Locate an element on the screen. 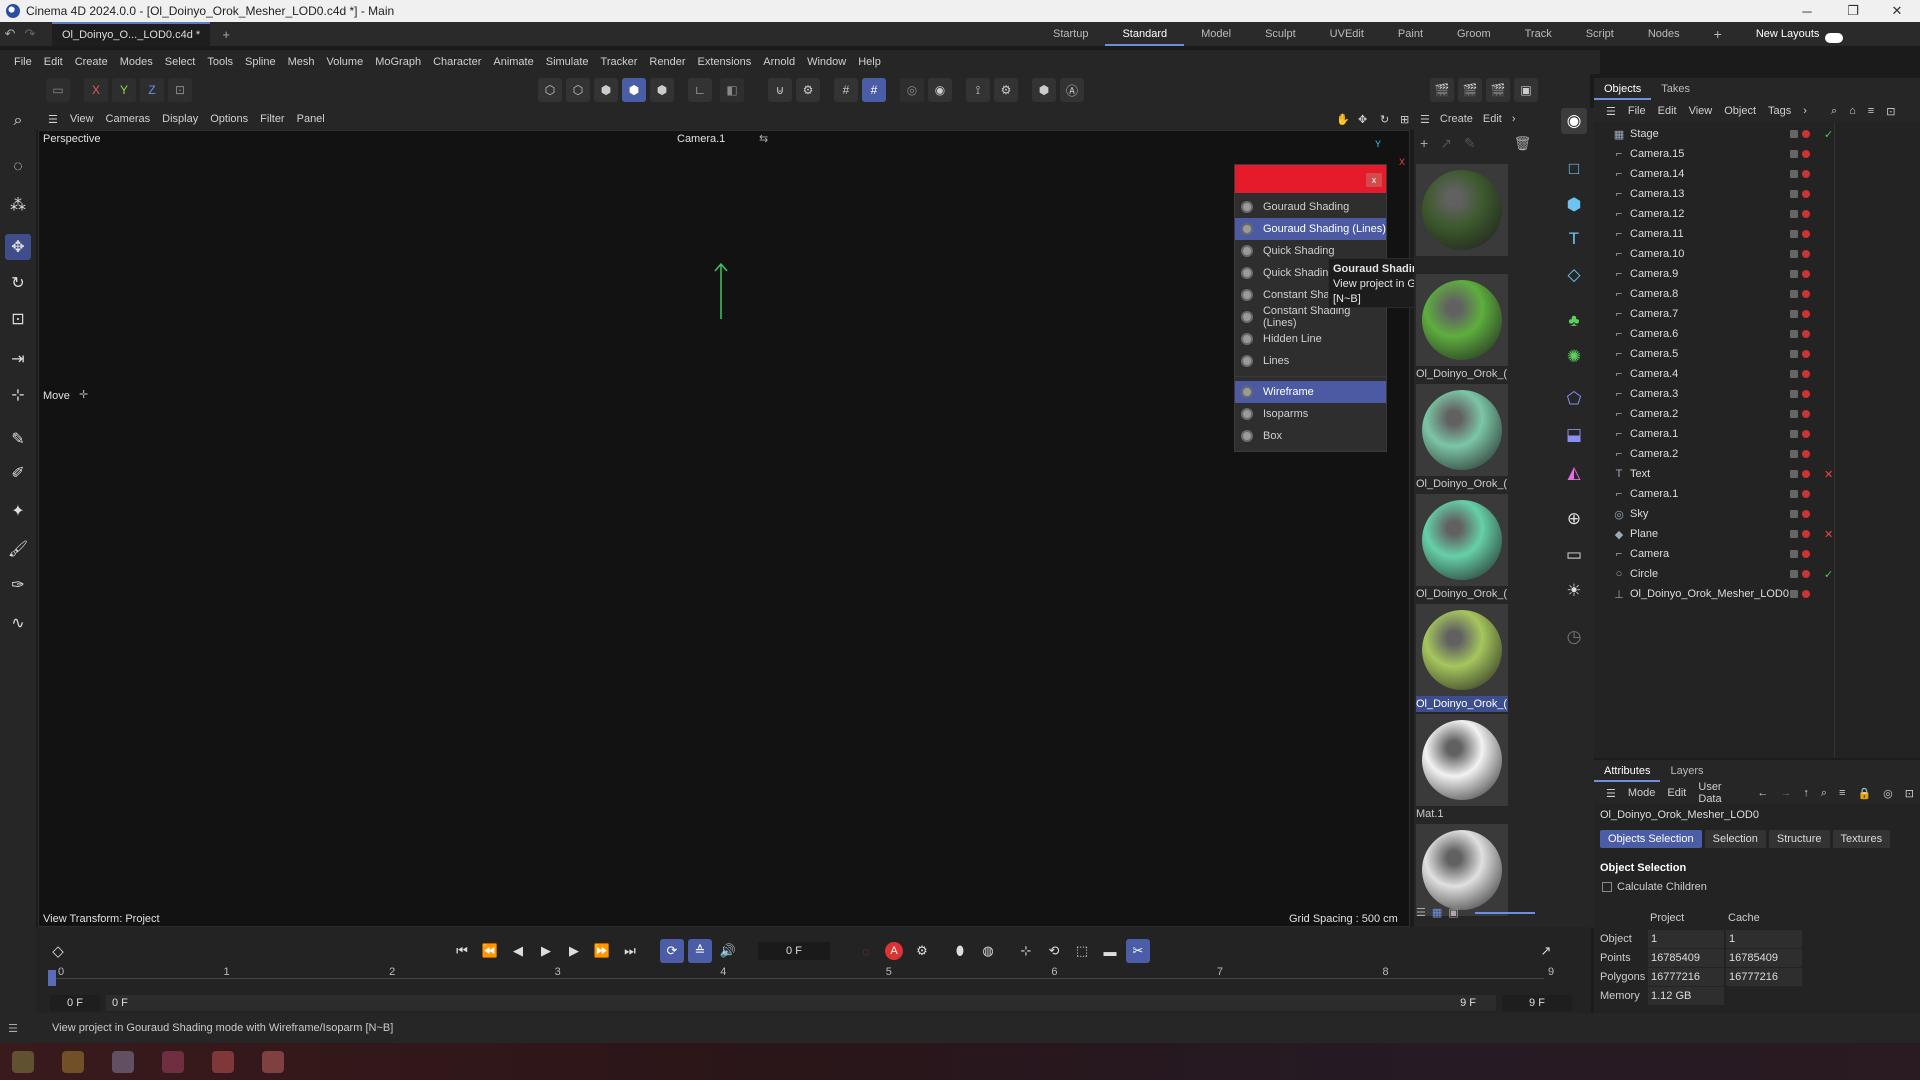  volume-icon: ◭ is located at coordinates (1574, 473).